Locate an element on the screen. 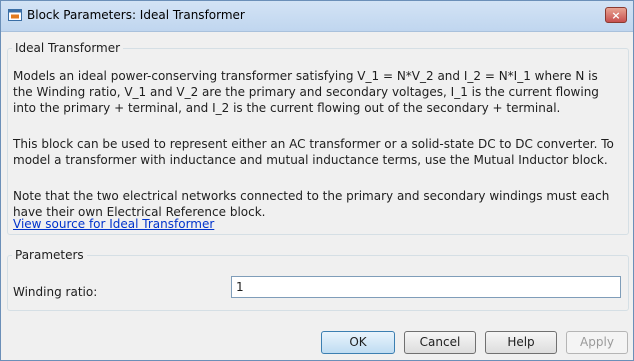 This screenshot has width=634, height=361. winding-ratio-input: 1 is located at coordinates (426, 287).